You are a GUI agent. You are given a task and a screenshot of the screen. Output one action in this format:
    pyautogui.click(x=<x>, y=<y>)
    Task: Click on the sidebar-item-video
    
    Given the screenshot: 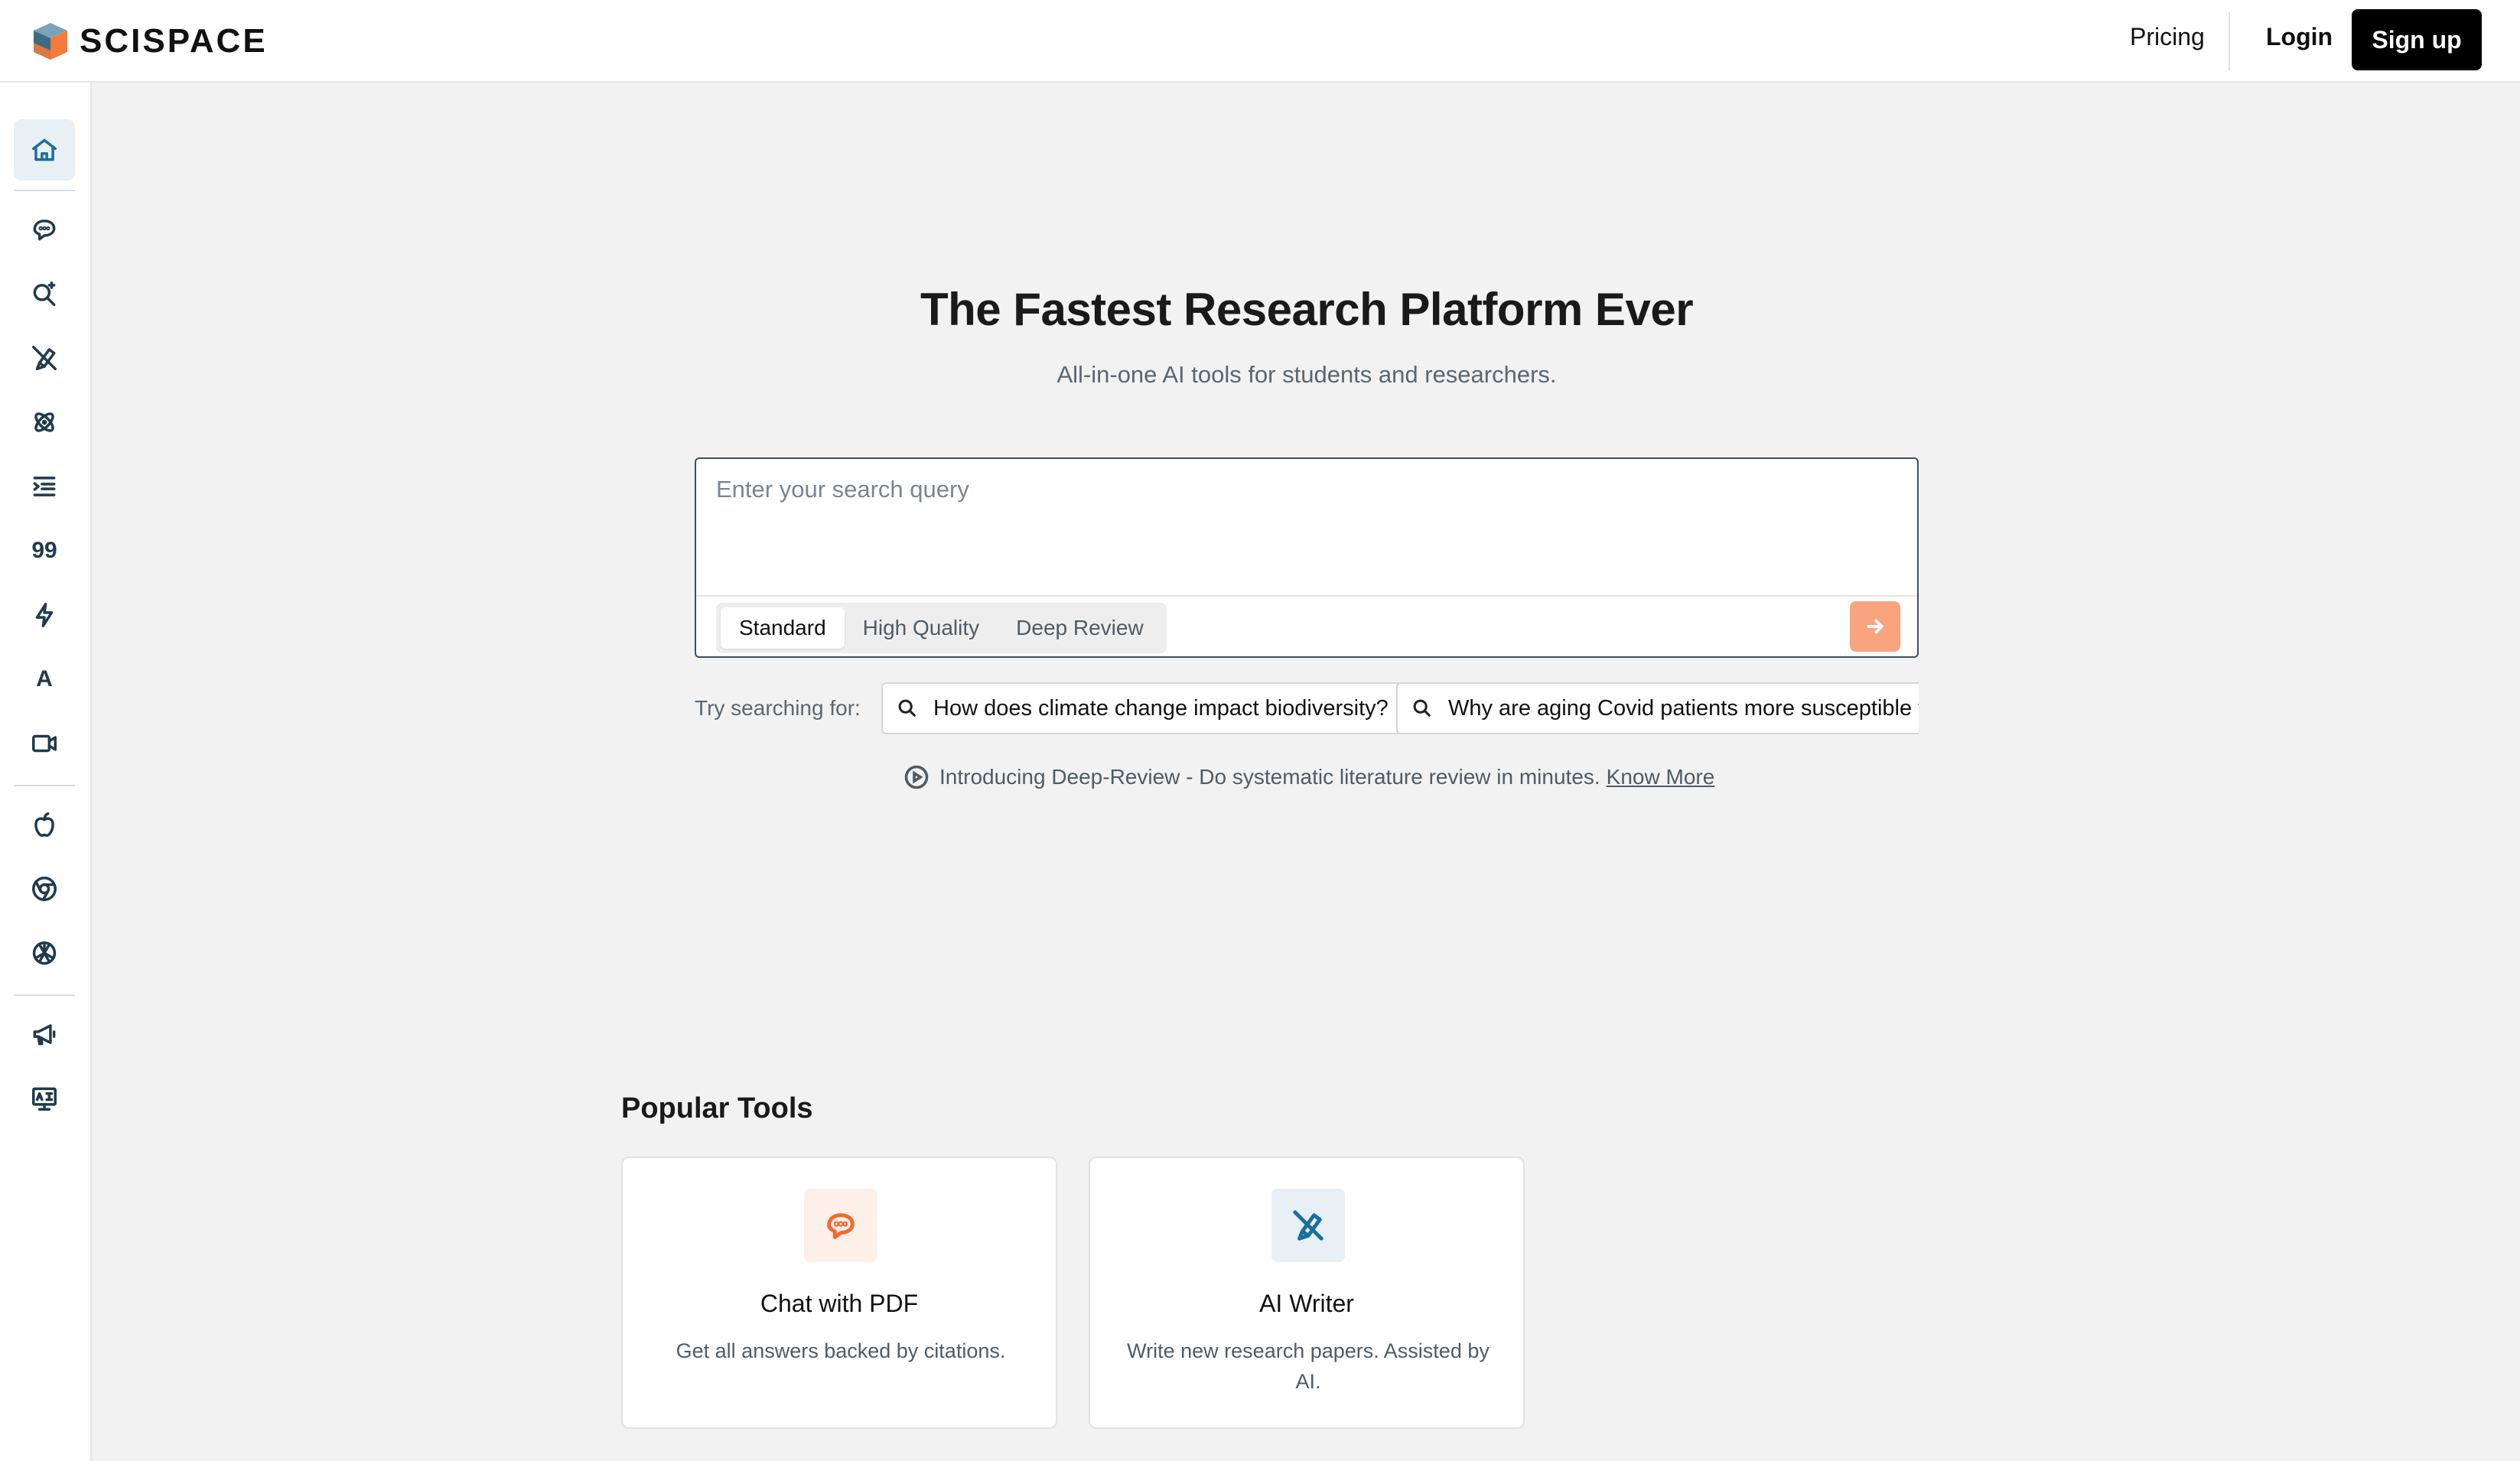 What is the action you would take?
    pyautogui.click(x=44, y=743)
    